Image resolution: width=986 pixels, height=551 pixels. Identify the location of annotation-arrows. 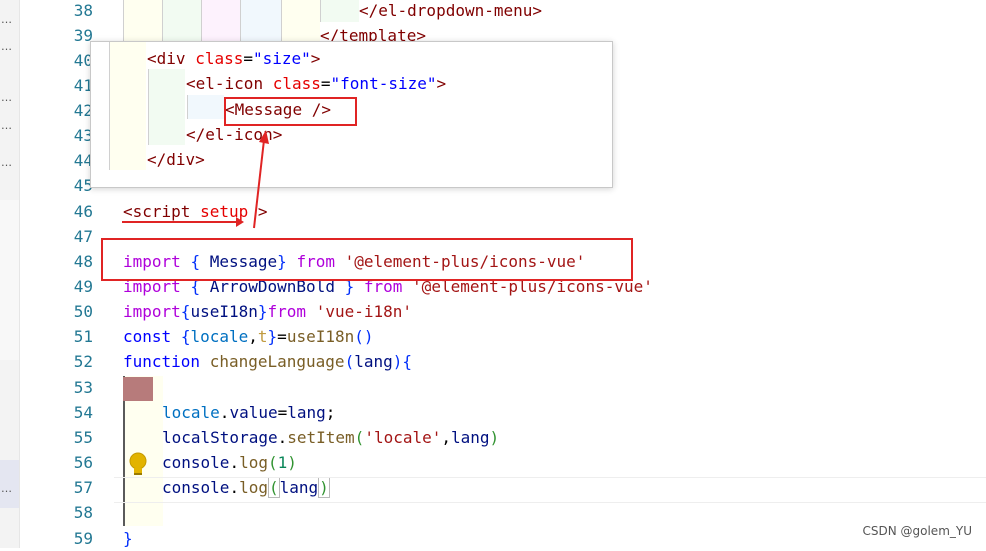
(195, 179).